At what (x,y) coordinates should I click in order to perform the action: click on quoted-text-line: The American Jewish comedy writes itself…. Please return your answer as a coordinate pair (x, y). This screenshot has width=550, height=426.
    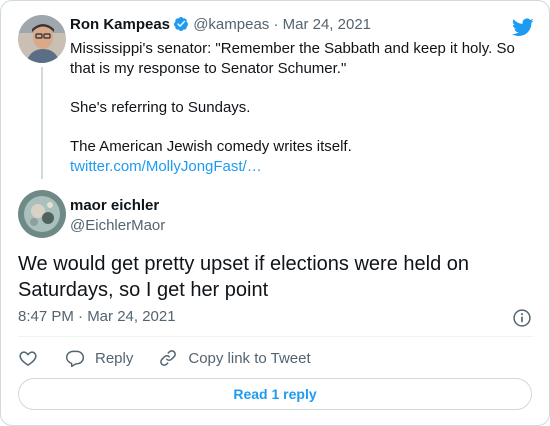
    Looking at the image, I should click on (211, 146).